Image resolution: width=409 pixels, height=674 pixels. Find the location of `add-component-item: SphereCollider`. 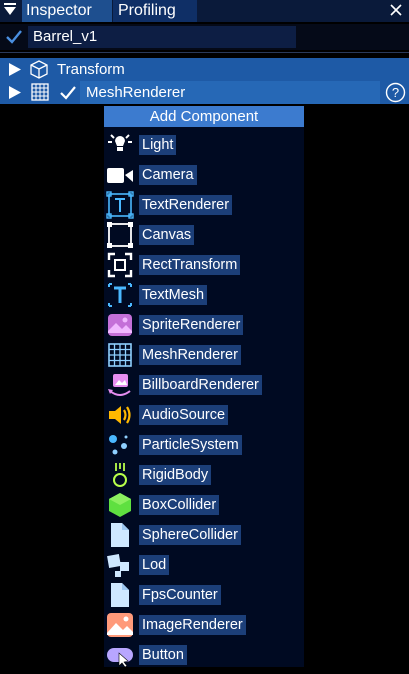

add-component-item: SphereCollider is located at coordinates (190, 535).